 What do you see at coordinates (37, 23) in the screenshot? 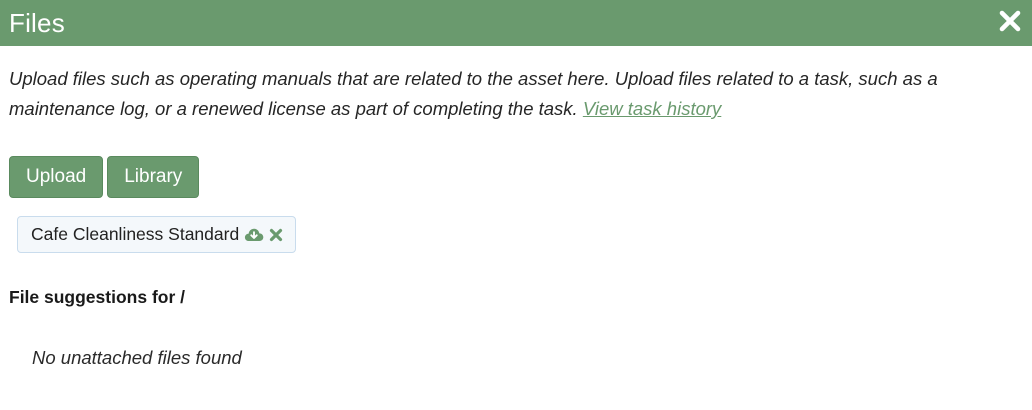
I see `modal-title: Files` at bounding box center [37, 23].